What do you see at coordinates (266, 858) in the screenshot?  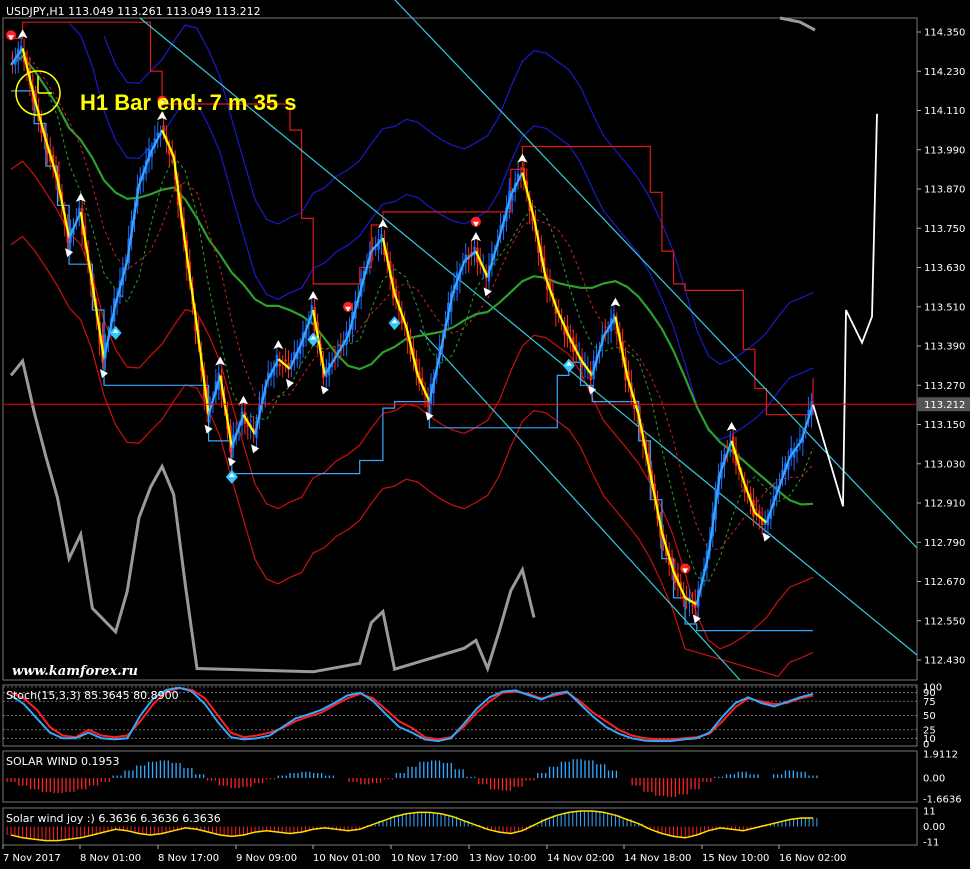 I see `time-tick-label: 9 Nov 09:00` at bounding box center [266, 858].